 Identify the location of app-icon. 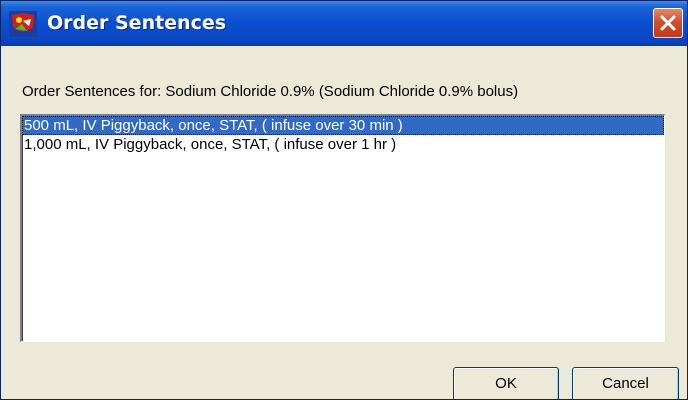
(23, 24).